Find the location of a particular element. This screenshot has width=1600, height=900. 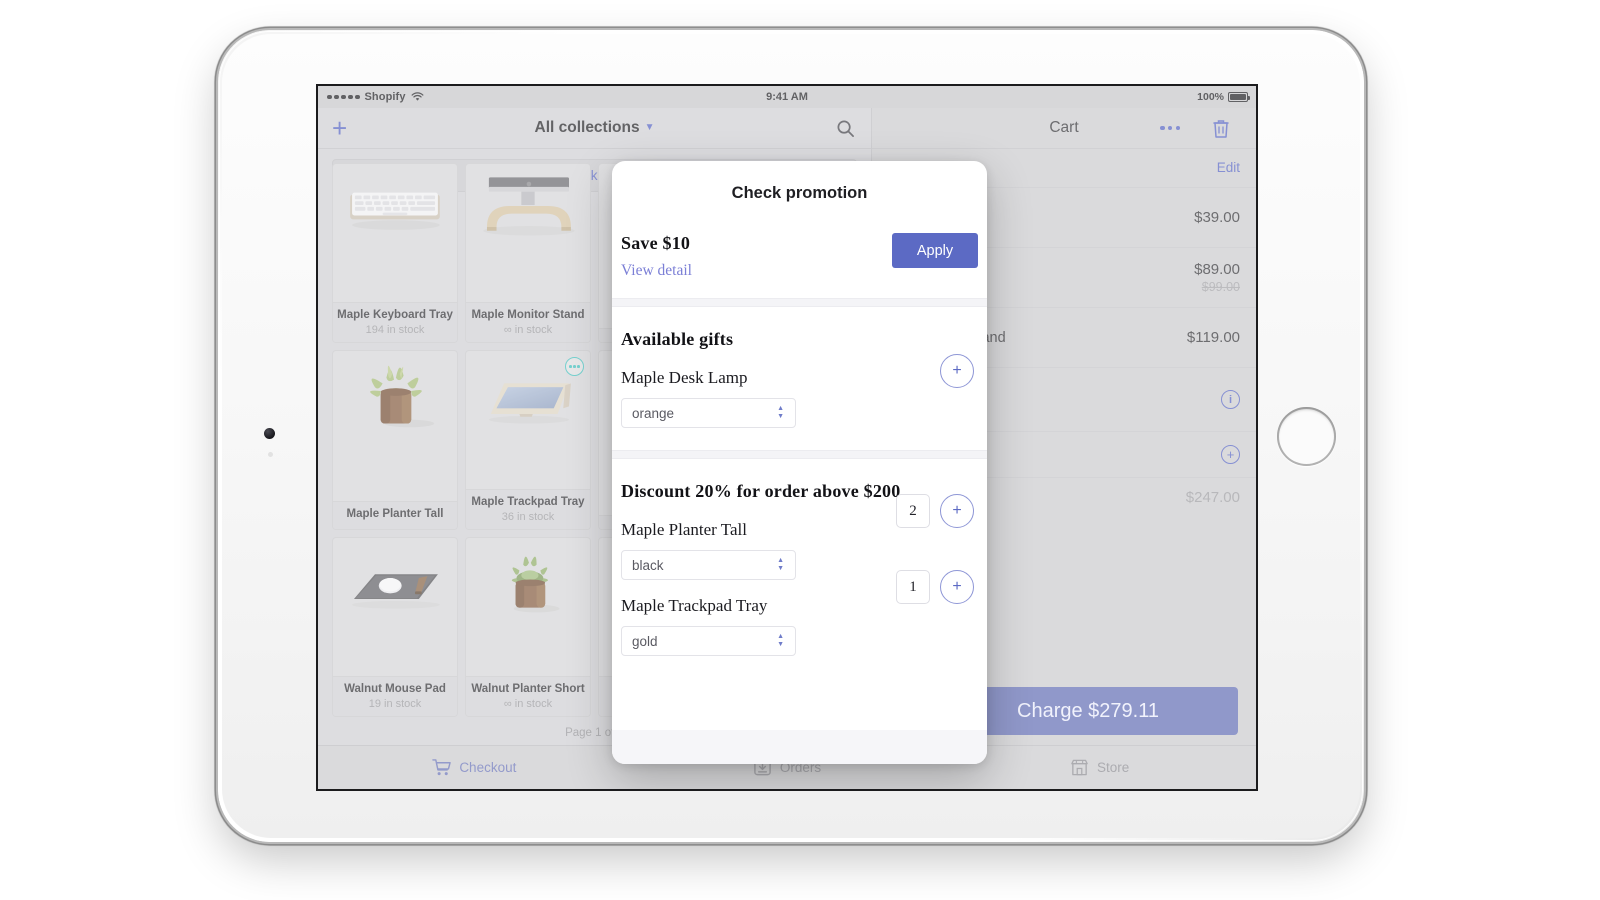

promotion-text: Save $10 View detail is located at coordinates (756, 256).